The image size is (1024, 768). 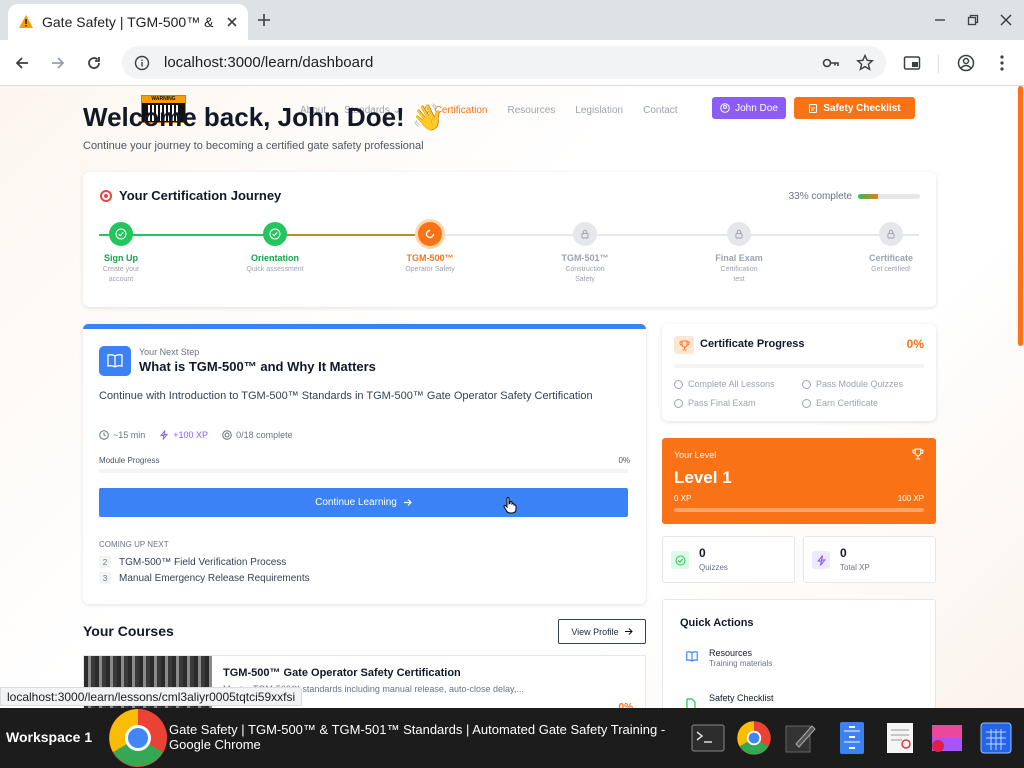 What do you see at coordinates (708, 738) in the screenshot?
I see `terminal-icon` at bounding box center [708, 738].